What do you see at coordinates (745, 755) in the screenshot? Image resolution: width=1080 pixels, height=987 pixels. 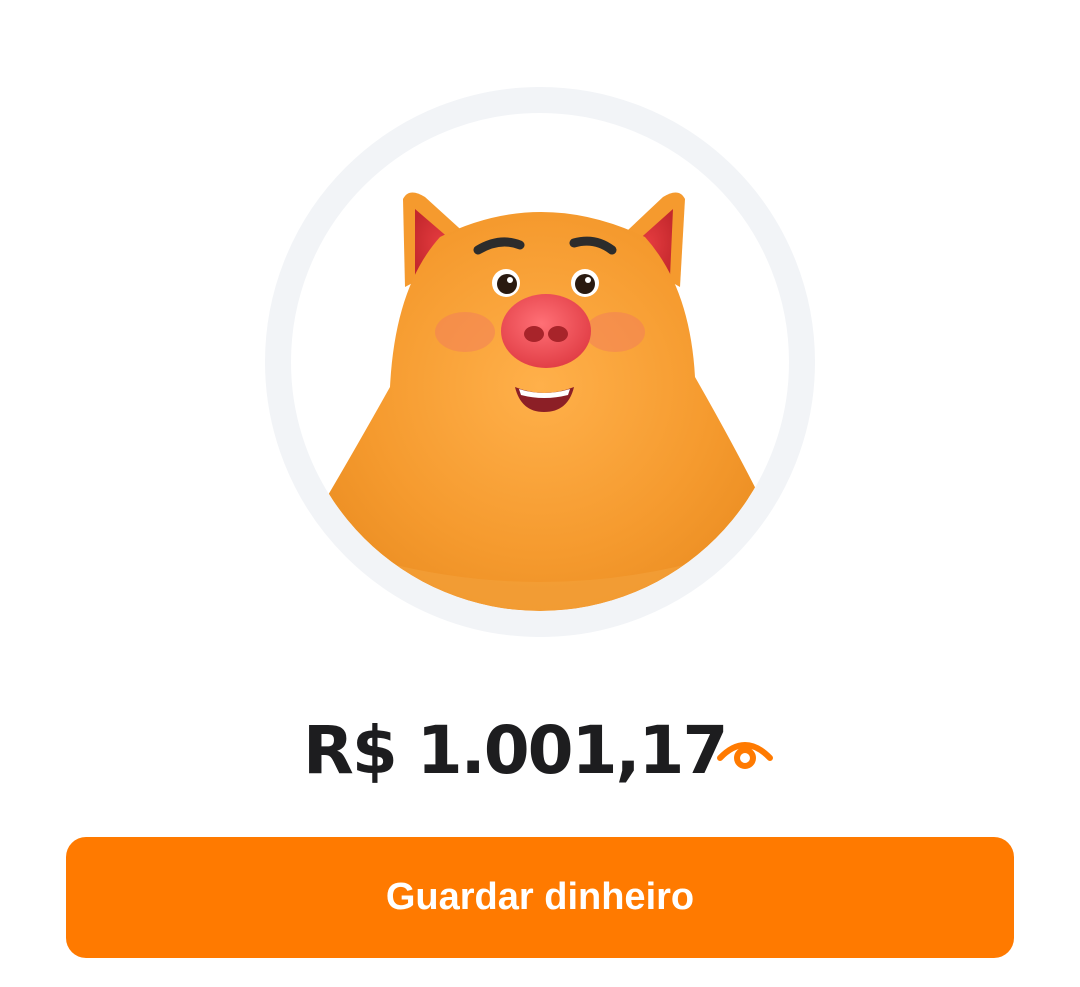 I see `eye-icon` at bounding box center [745, 755].